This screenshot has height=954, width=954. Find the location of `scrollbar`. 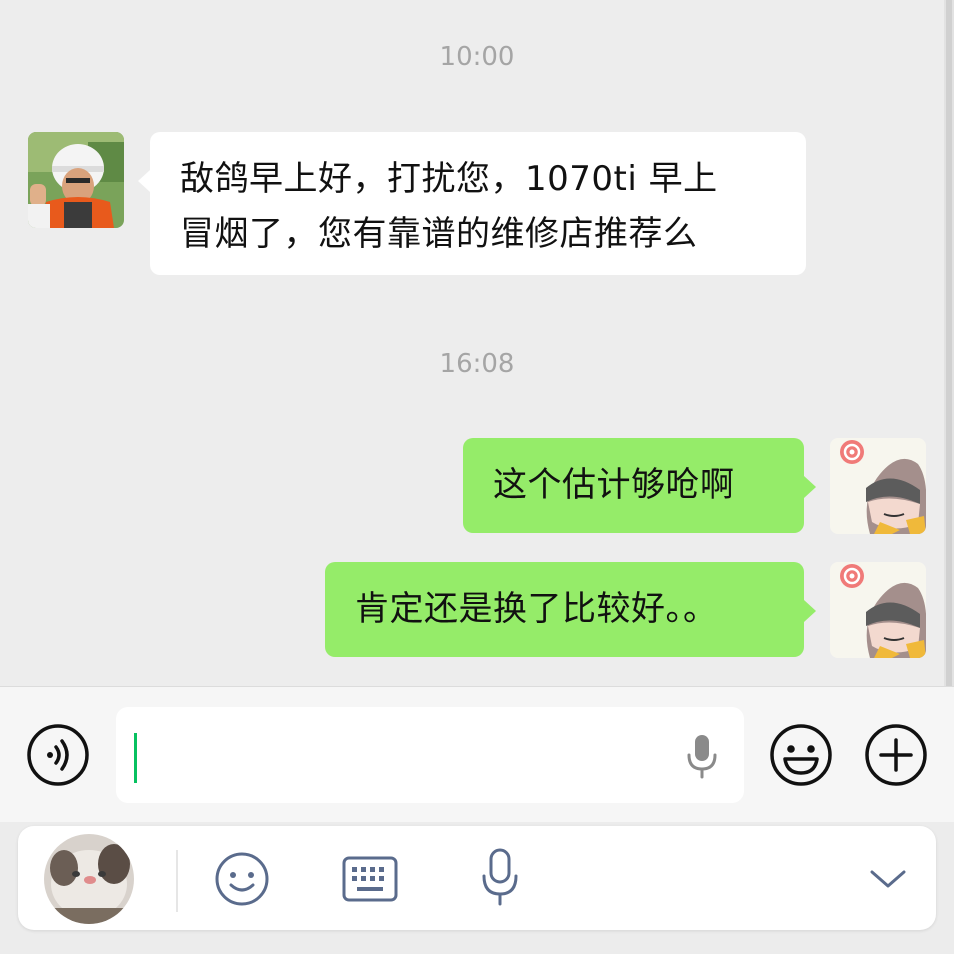

scrollbar is located at coordinates (949, 343).